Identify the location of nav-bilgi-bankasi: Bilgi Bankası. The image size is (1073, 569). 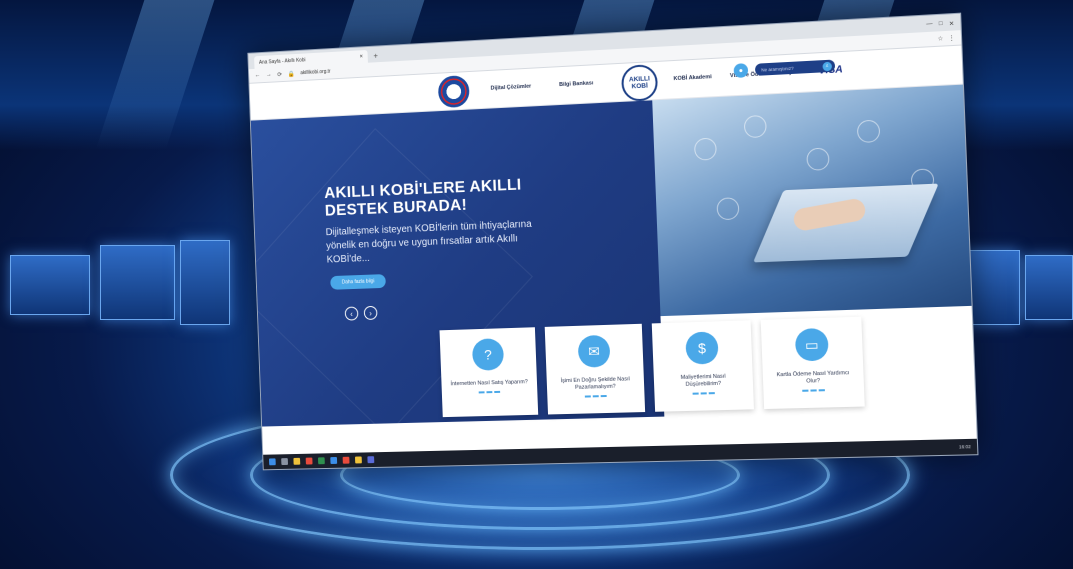
(576, 84).